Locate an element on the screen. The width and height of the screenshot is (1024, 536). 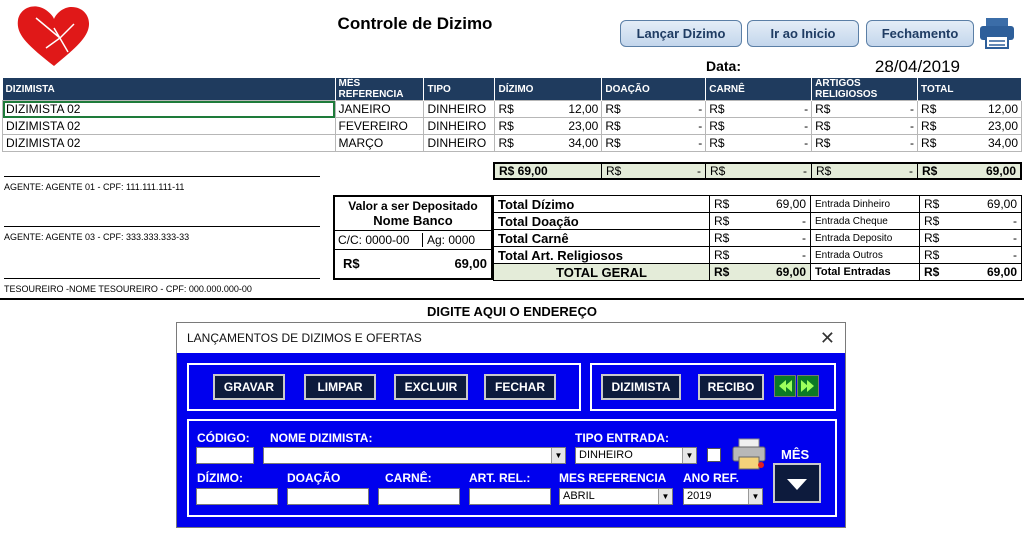
mesref-select: ABRIL ▼ is located at coordinates (616, 496).